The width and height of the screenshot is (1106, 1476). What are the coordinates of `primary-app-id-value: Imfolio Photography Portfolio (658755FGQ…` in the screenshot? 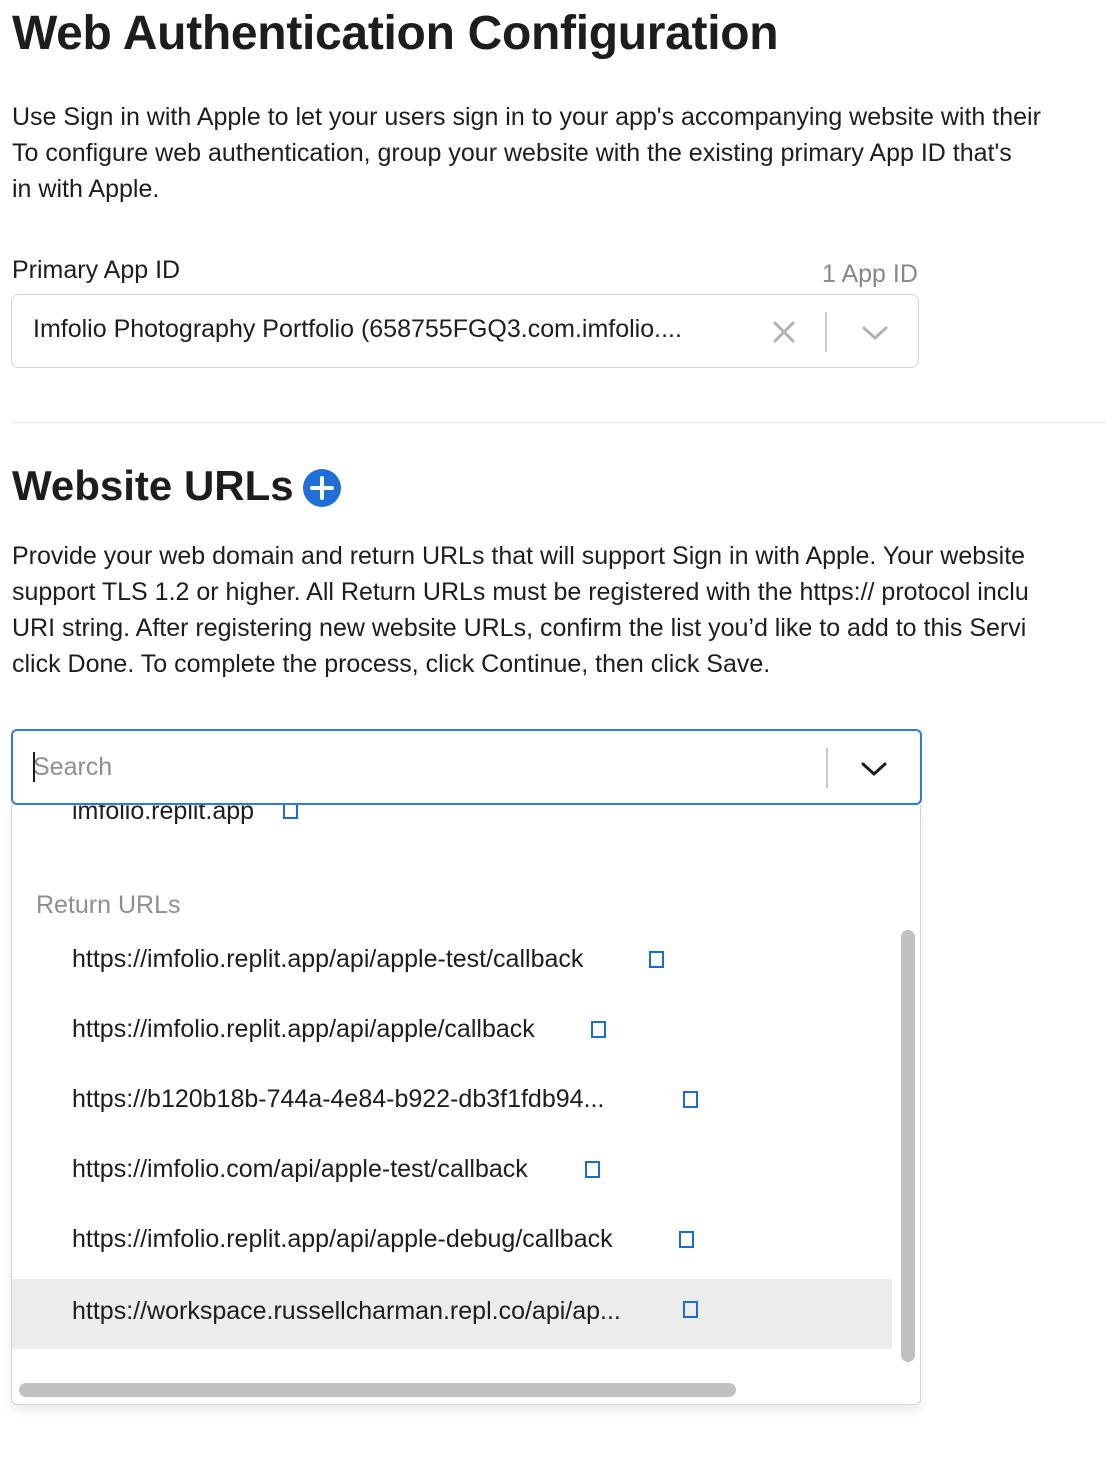 It's located at (357, 329).